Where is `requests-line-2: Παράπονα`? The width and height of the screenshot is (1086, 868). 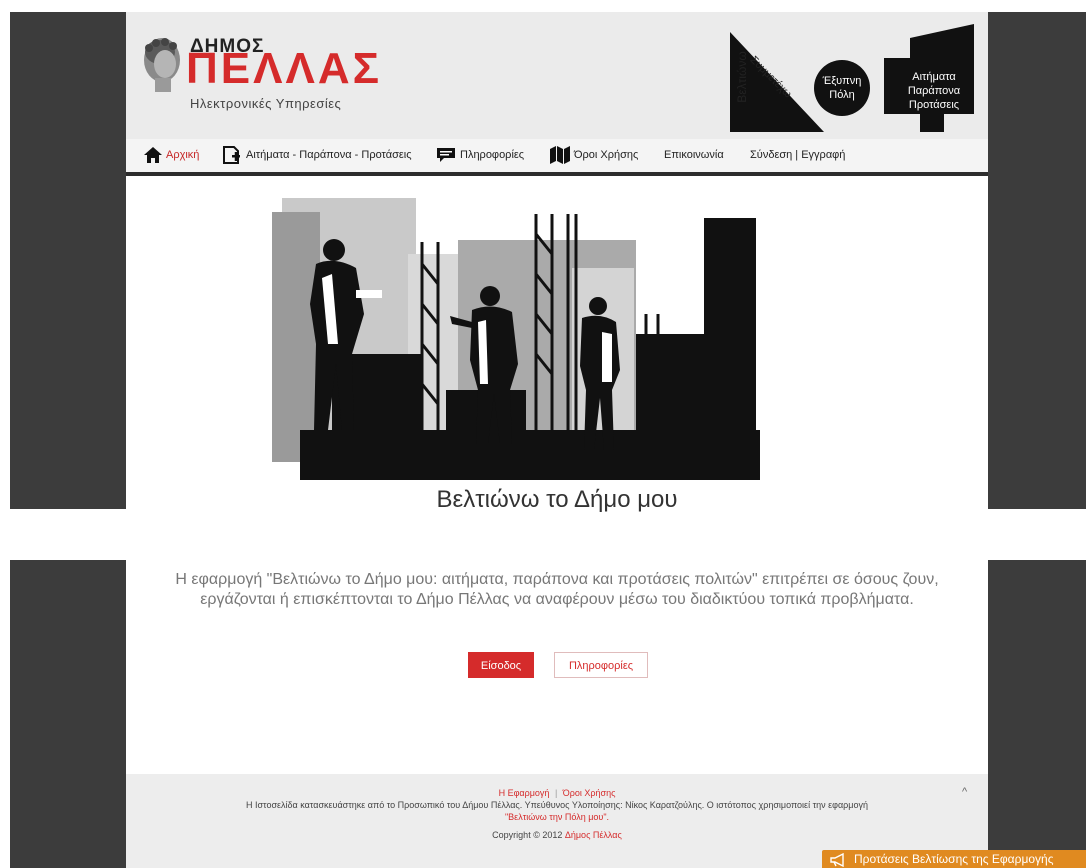 requests-line-2: Παράπονα is located at coordinates (934, 91).